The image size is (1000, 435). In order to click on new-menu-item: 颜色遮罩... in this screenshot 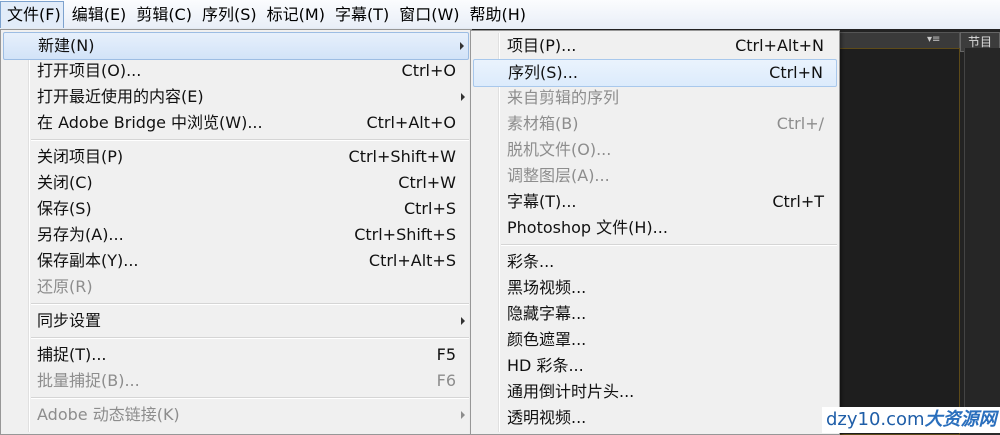, I will do `click(655, 340)`.